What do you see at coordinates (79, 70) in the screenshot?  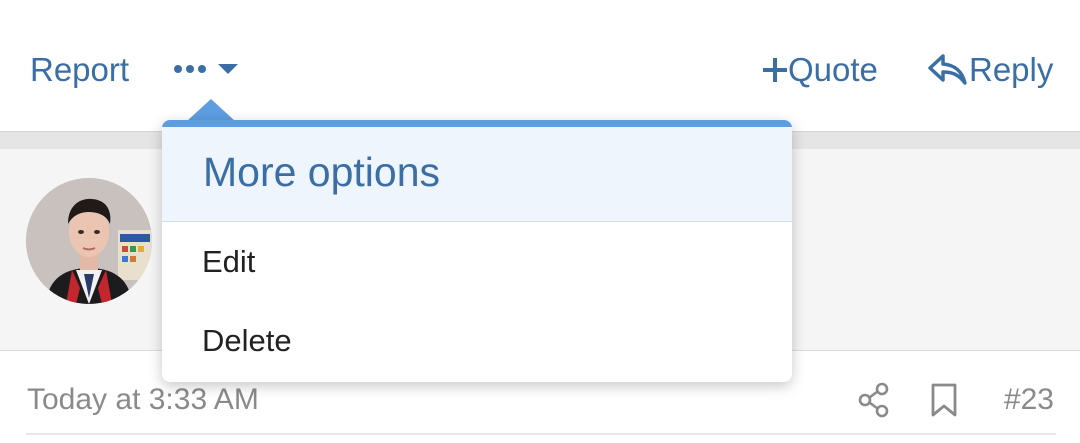 I see `report-link: Report` at bounding box center [79, 70].